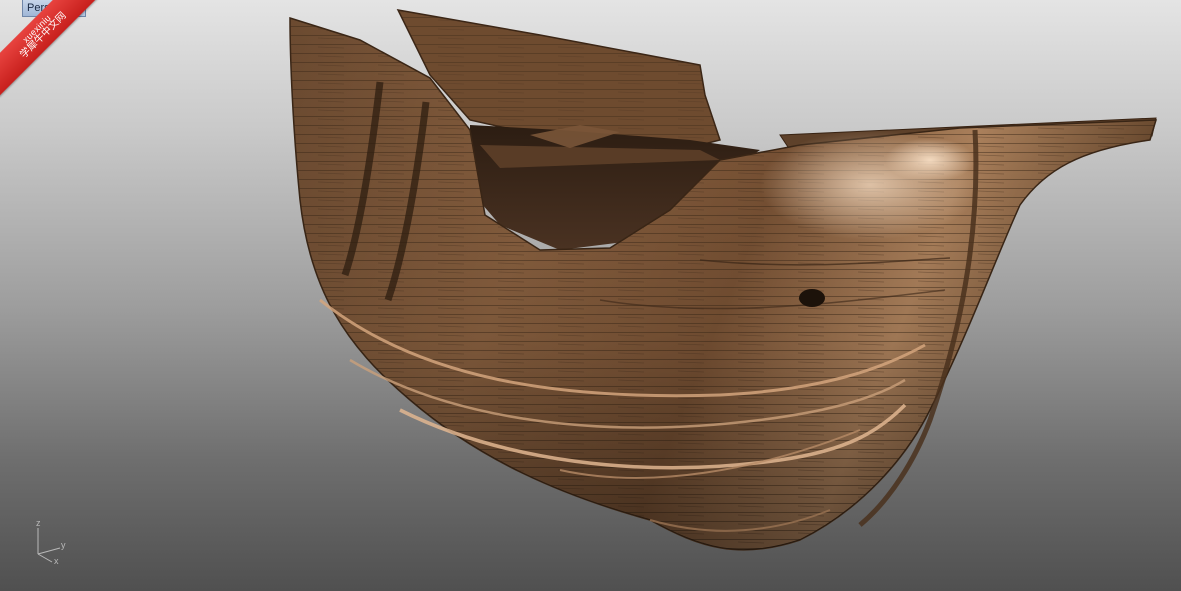 The image size is (1181, 591). Describe the element at coordinates (56, 561) in the screenshot. I see `axis-x-label: x` at that location.